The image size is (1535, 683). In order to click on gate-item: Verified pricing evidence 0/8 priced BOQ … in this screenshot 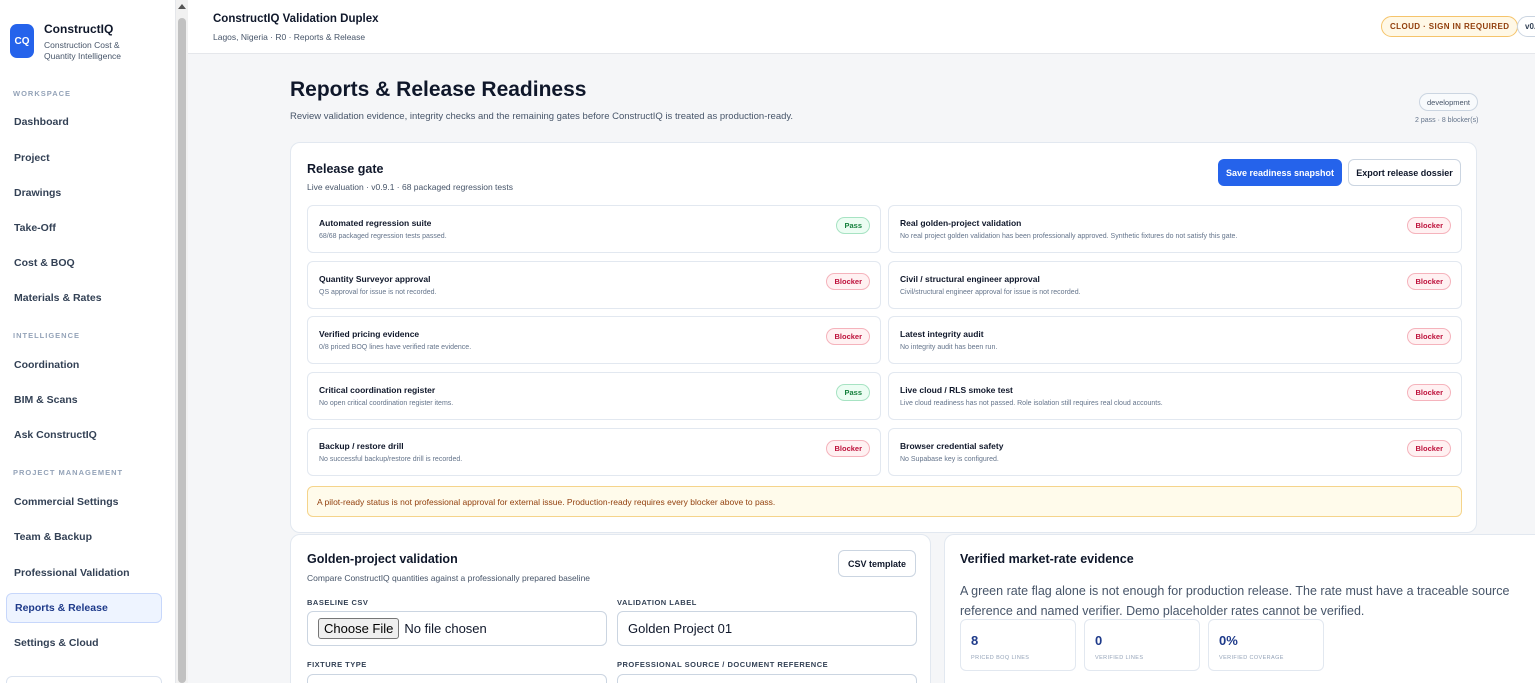, I will do `click(594, 340)`.